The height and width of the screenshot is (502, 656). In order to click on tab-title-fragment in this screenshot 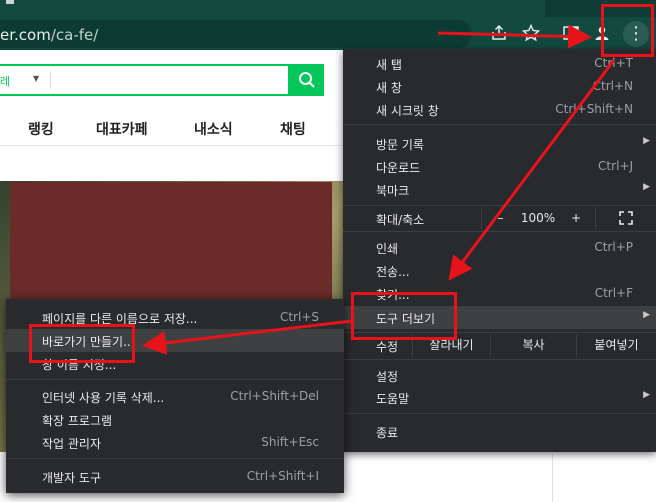, I will do `click(10, 2)`.